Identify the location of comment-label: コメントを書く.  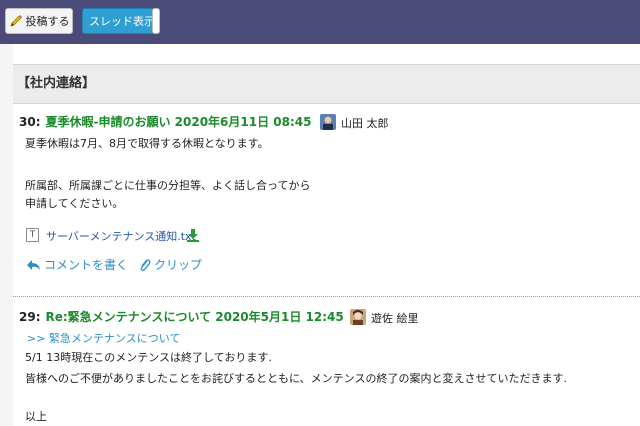
(86, 265).